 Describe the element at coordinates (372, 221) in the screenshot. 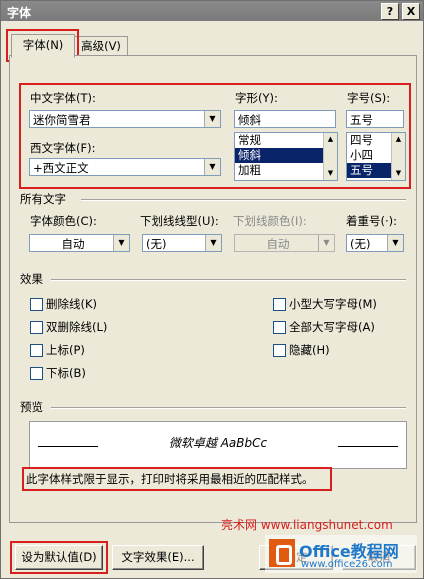

I see `emphasis-mark-label: 着重号(·):` at that location.